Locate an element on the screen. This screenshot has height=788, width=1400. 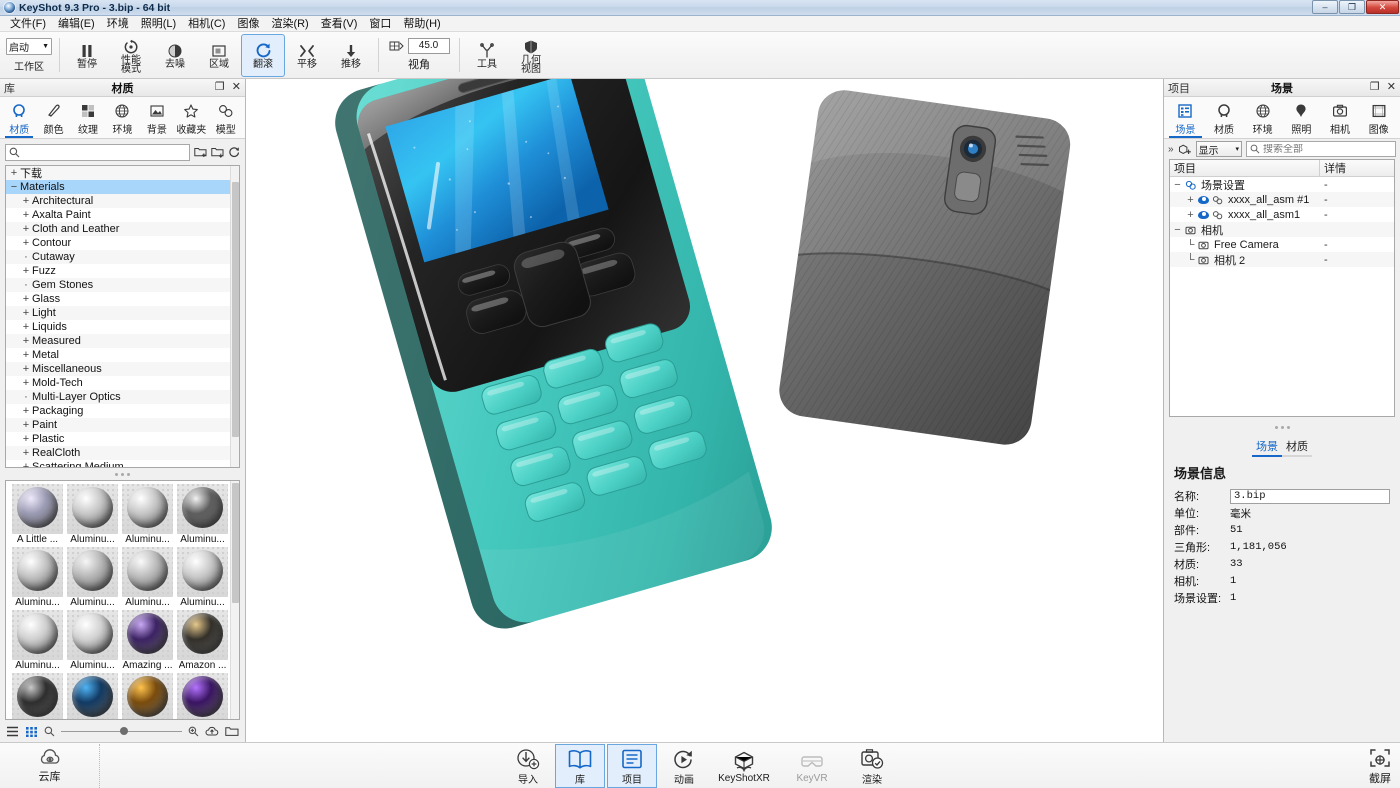
sub-tab-scene: 场景 is located at coordinates (1267, 447).